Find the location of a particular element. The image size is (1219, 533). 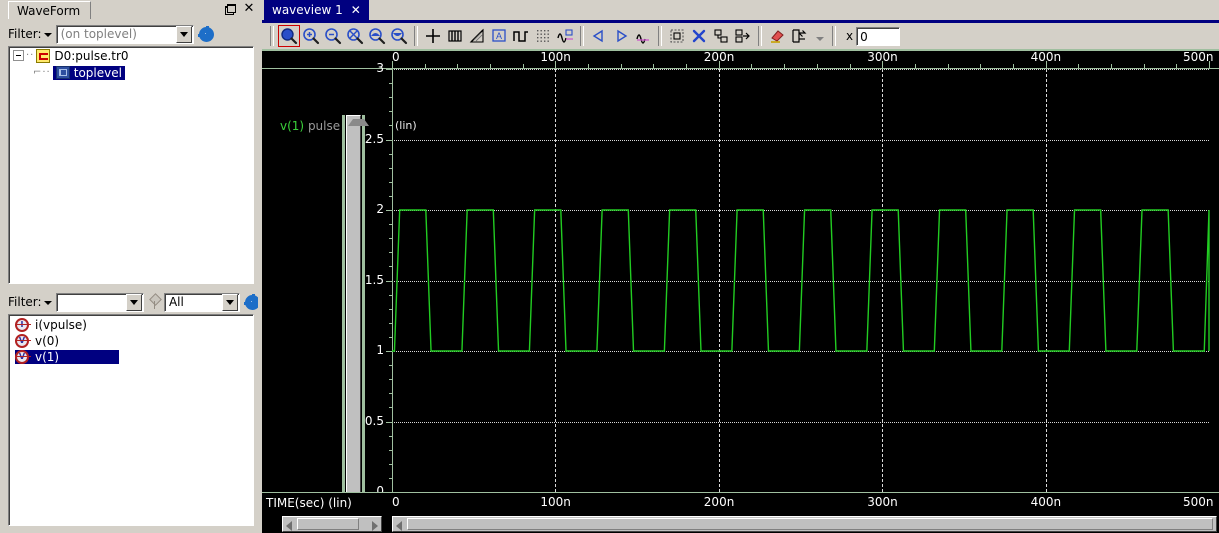

waveview-tabstrip: waveview 1 ✕ is located at coordinates (740, 10).